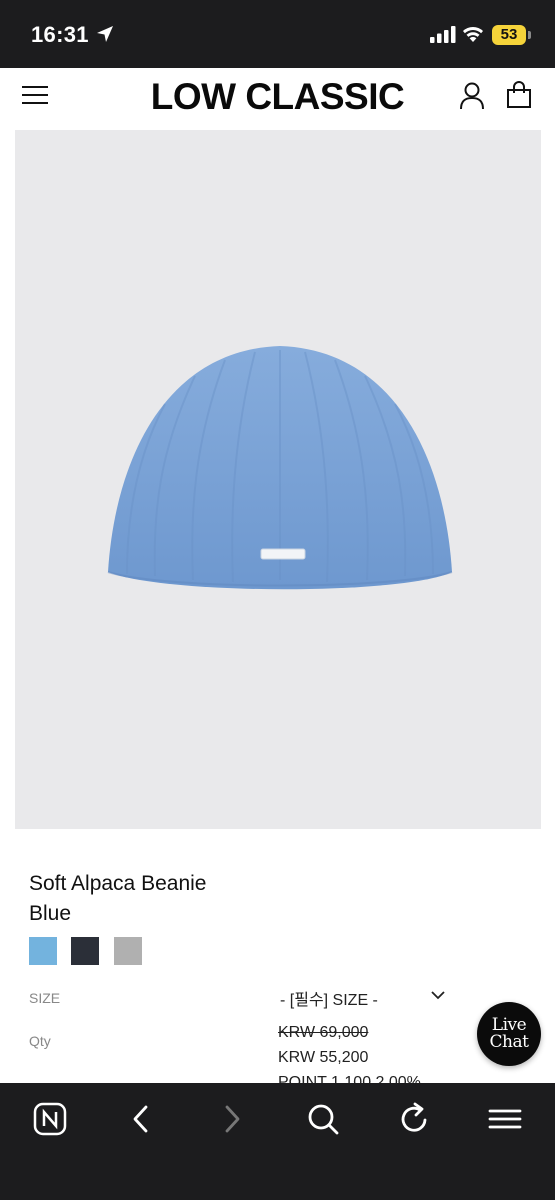  What do you see at coordinates (128, 951) in the screenshot?
I see `swatch-grey` at bounding box center [128, 951].